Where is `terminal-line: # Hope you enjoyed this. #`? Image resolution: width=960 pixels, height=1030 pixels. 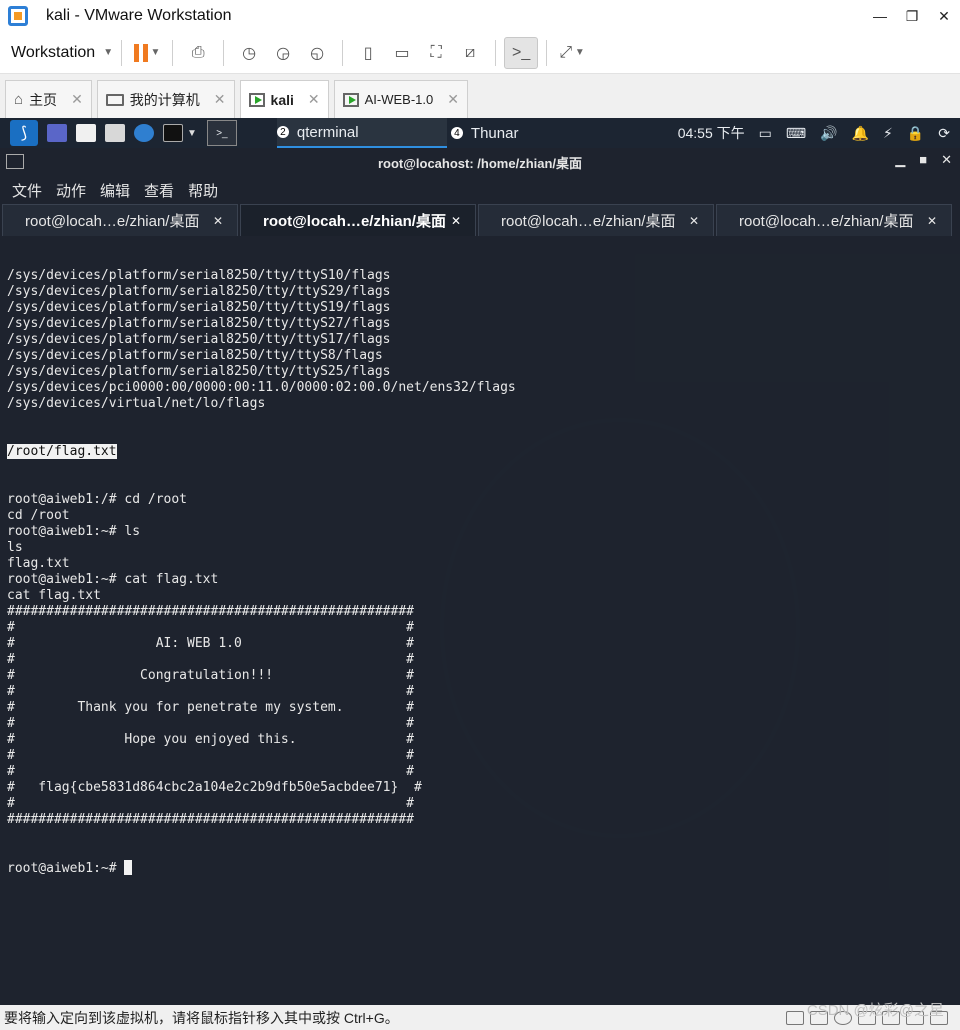
terminal-line: # Hope you enjoyed this. # is located at coordinates (210, 739).